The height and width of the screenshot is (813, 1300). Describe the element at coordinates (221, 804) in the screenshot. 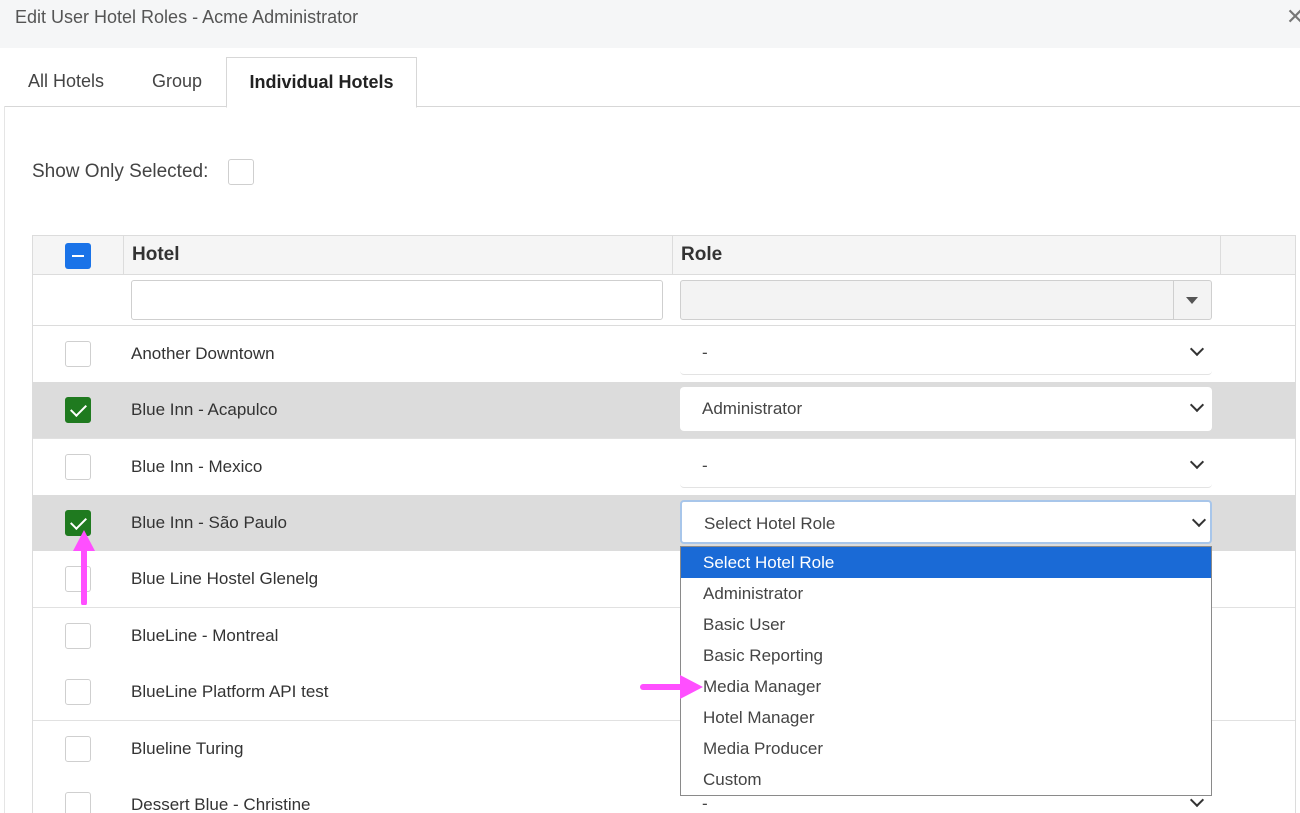

I see `hotel-name: Dessert Blue - Christine` at that location.